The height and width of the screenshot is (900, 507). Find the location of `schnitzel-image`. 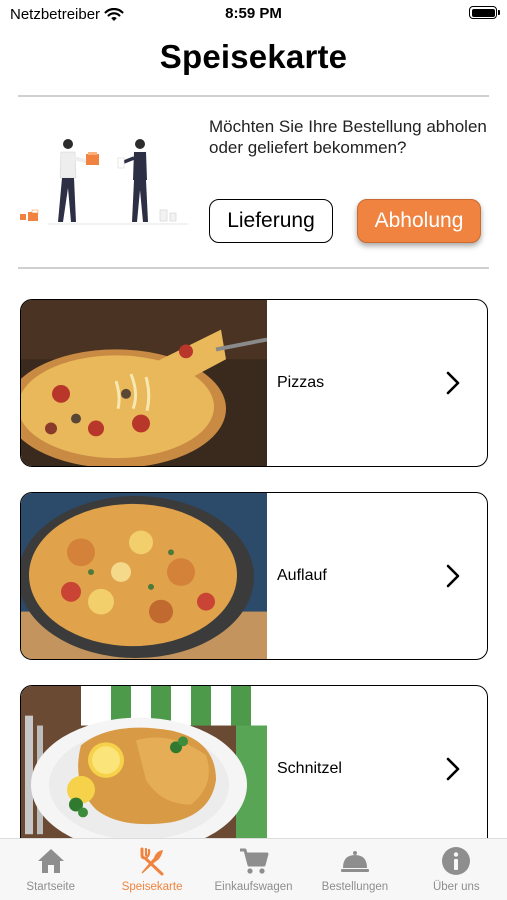

schnitzel-image is located at coordinates (144, 769).